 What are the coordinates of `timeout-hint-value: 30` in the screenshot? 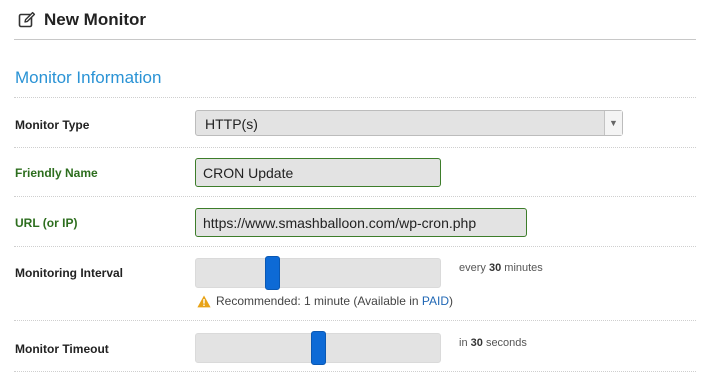 It's located at (476, 343).